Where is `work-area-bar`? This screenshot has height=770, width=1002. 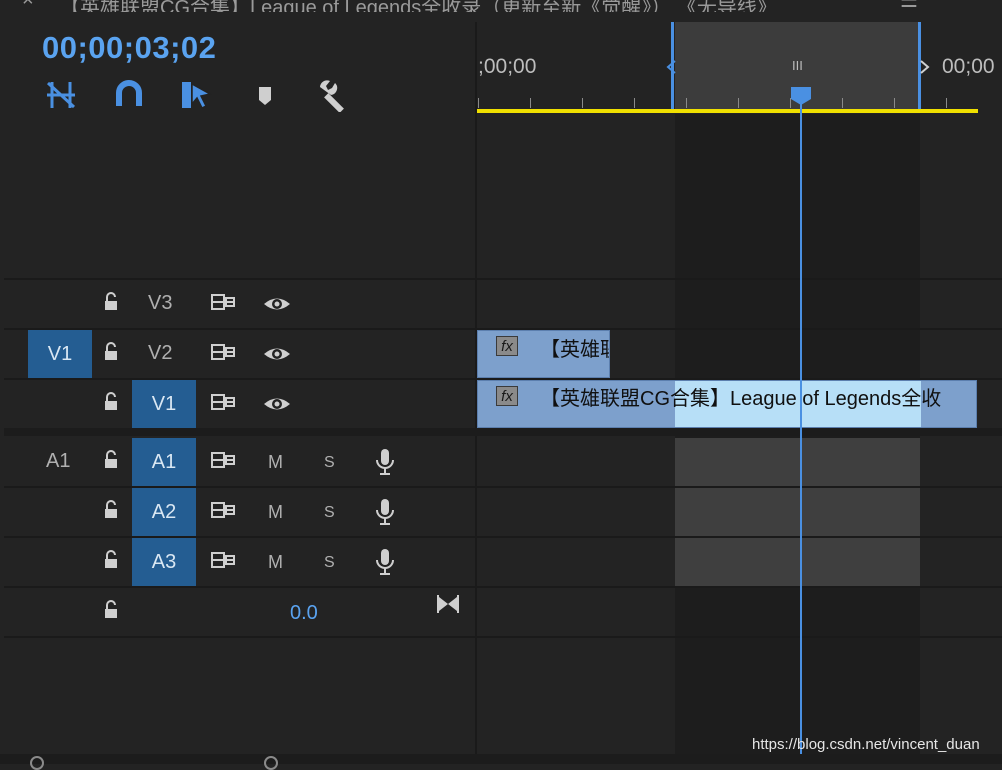
work-area-bar is located at coordinates (727, 111).